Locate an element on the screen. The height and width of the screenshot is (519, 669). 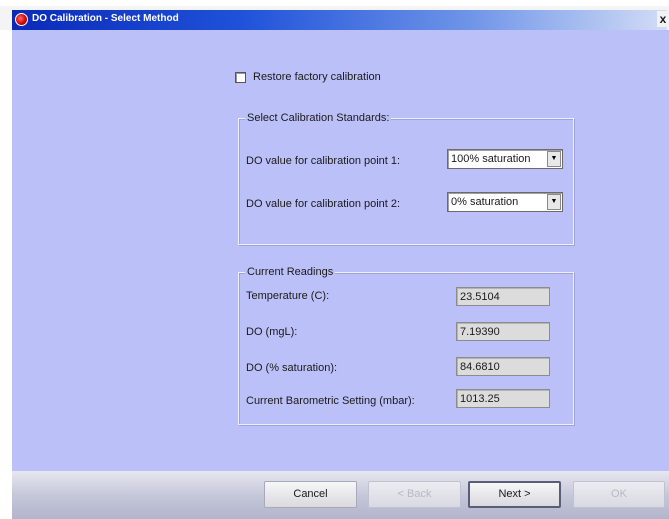
do-mgl-value: 7.19390 is located at coordinates (480, 332).